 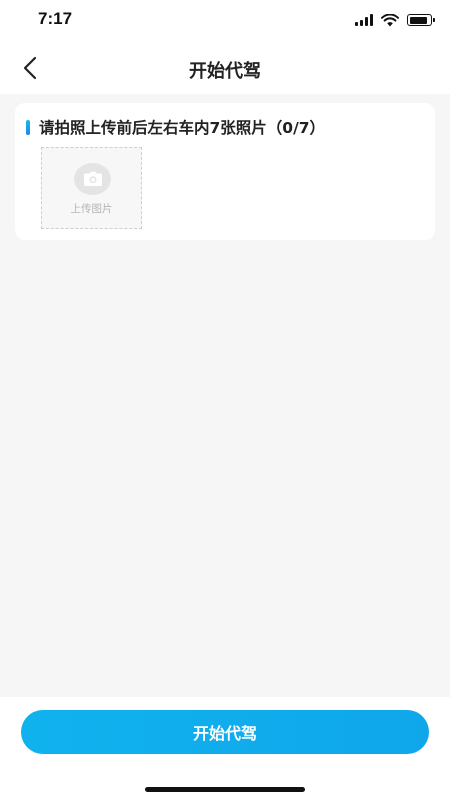 I want to click on status-icons, so click(x=395, y=20).